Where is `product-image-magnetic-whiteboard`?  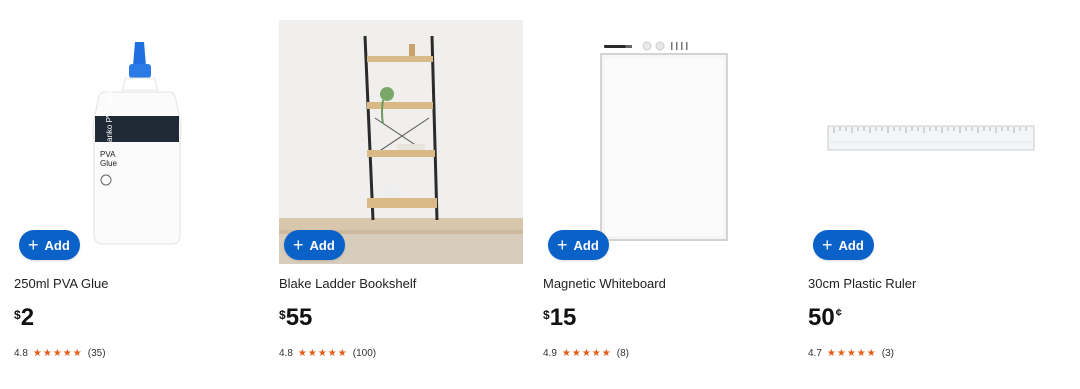 product-image-magnetic-whiteboard is located at coordinates (665, 142).